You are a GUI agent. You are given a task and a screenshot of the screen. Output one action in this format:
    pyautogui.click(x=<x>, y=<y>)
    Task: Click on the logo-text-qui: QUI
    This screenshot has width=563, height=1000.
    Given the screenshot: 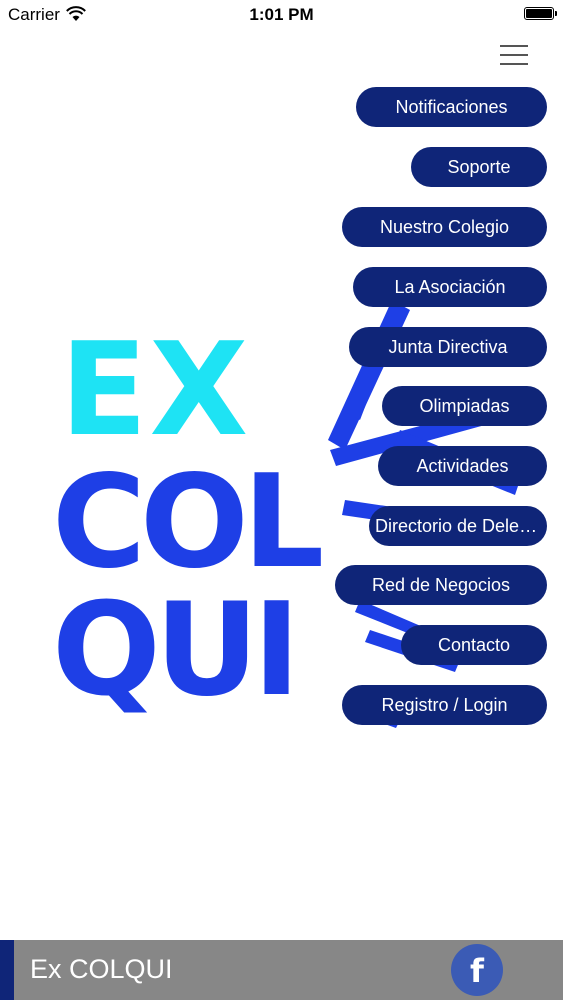 What is the action you would take?
    pyautogui.click(x=173, y=650)
    